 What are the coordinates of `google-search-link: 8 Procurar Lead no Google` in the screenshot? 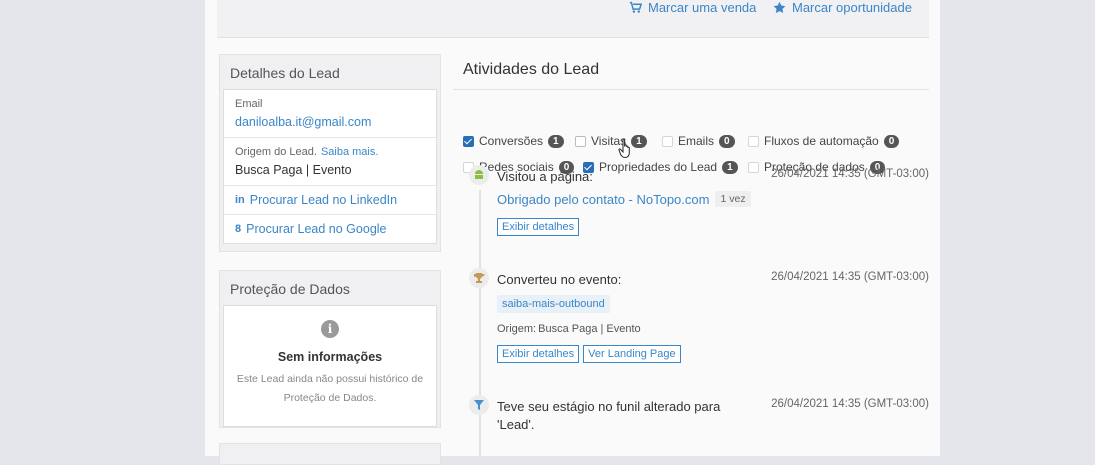 It's located at (330, 229).